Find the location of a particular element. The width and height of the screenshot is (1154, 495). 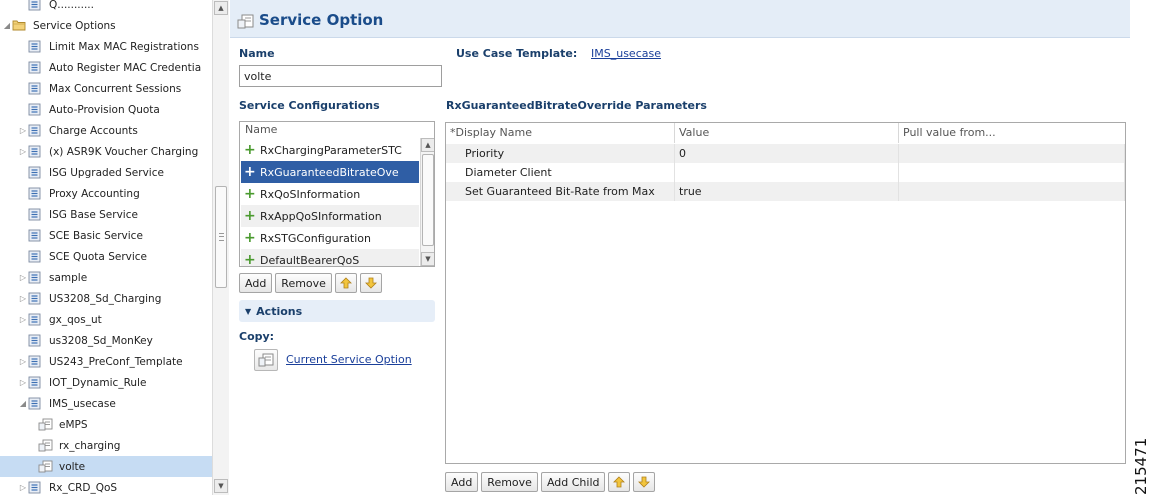

use-case-template-link: IMS_usecase is located at coordinates (626, 53).